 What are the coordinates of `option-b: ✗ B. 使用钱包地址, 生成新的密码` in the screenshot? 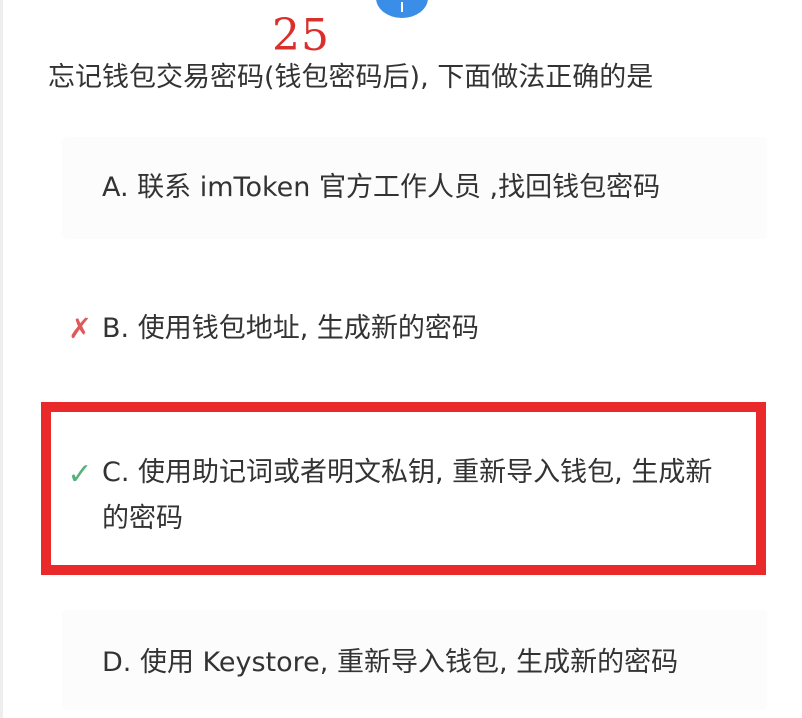 It's located at (414, 329).